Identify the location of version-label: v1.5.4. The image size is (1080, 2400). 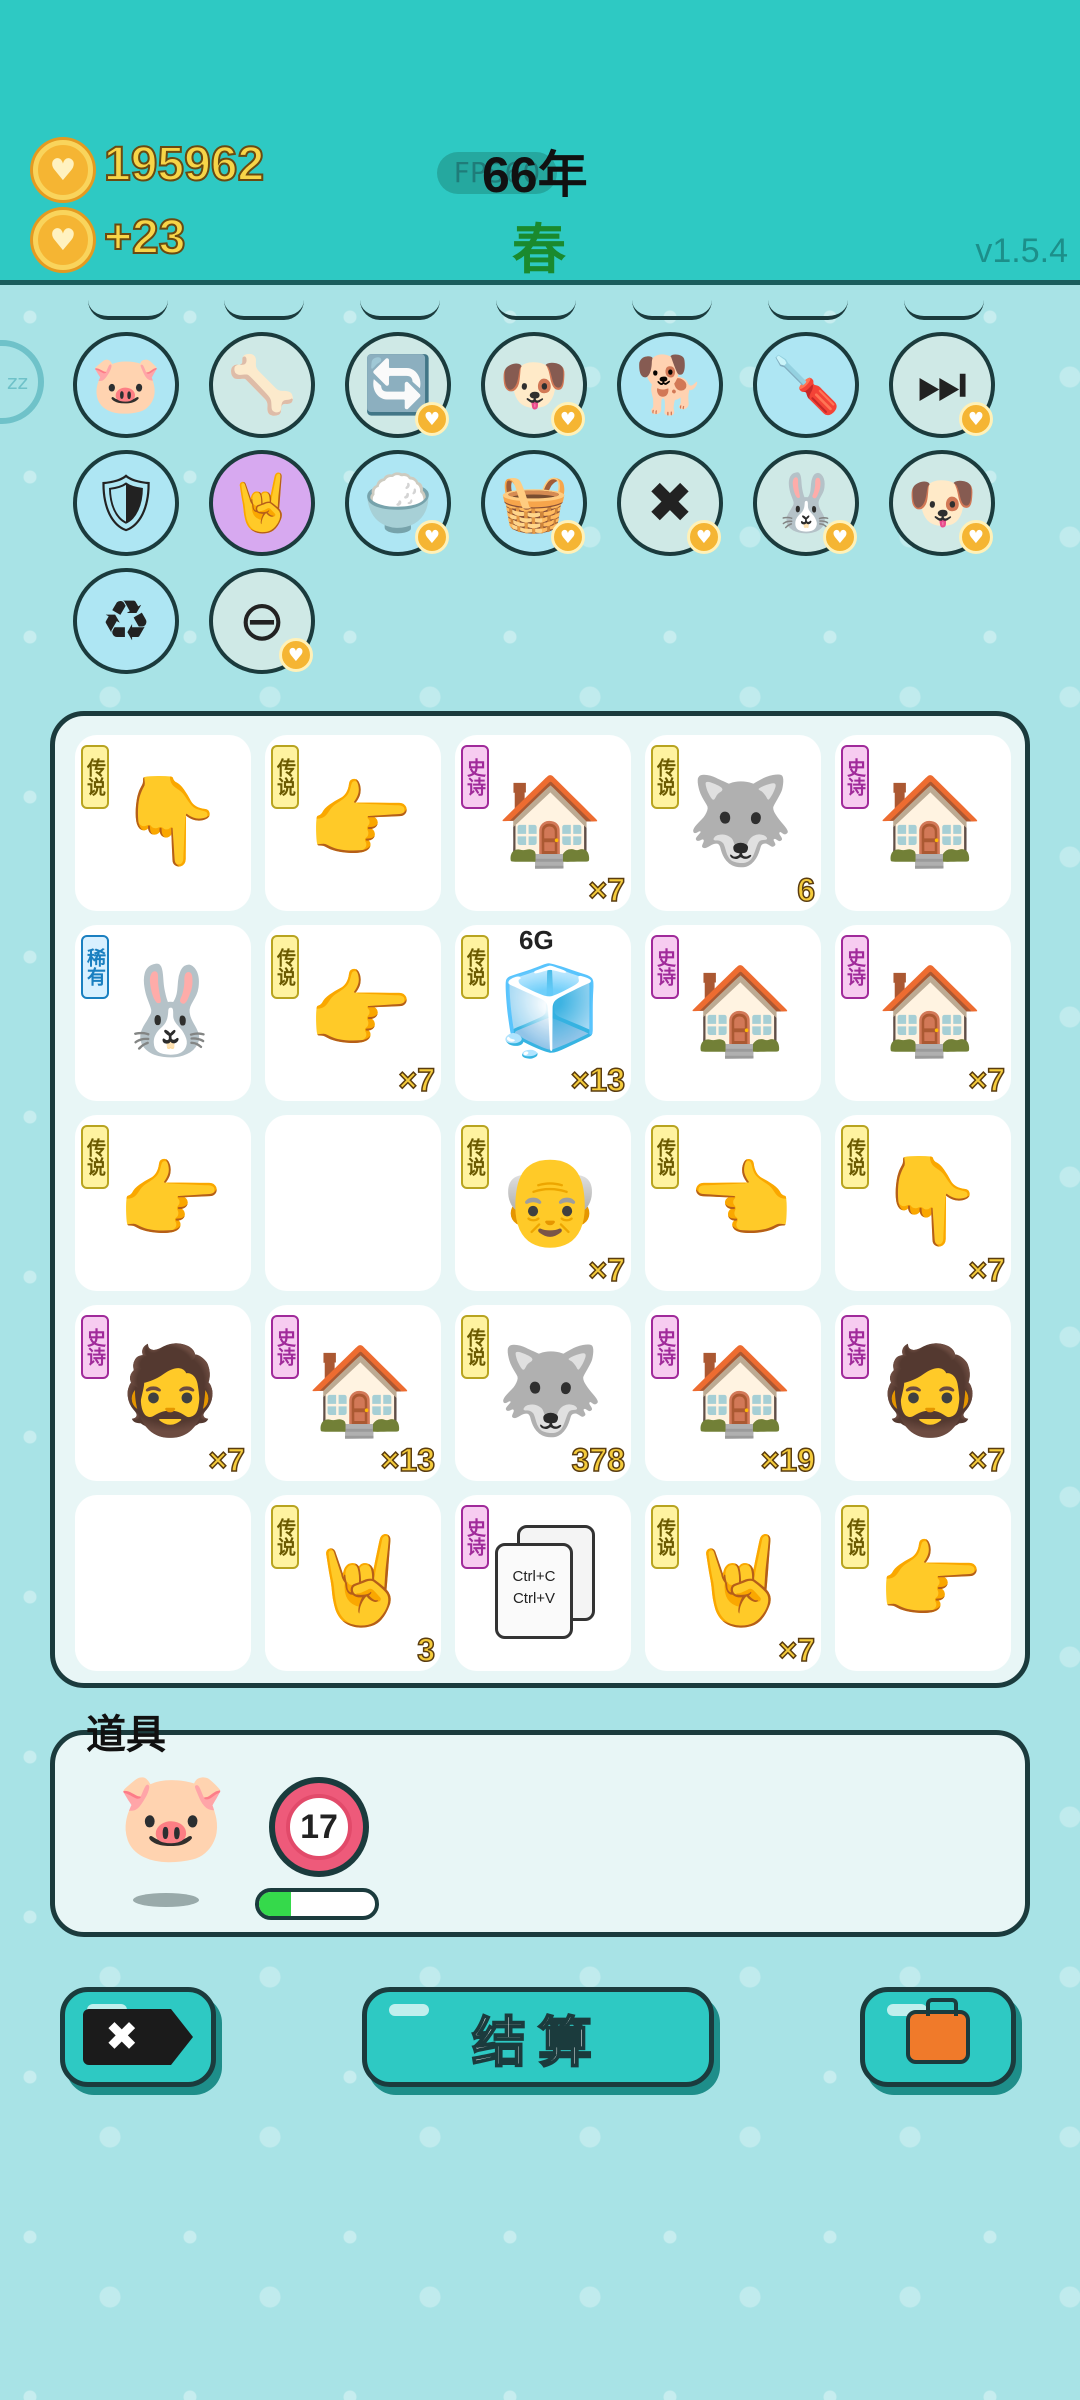
(1021, 251).